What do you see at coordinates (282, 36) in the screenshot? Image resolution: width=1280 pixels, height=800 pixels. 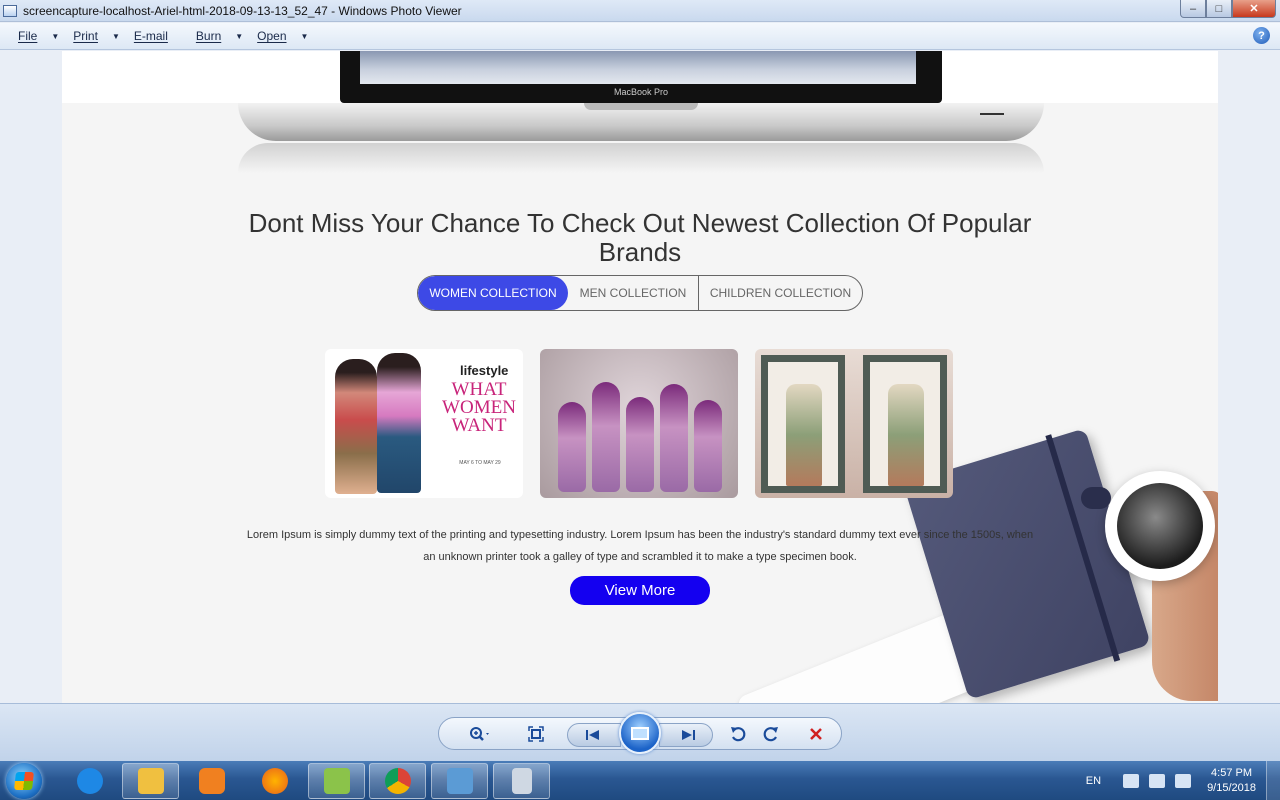 I see `menu-open: Open ▼` at bounding box center [282, 36].